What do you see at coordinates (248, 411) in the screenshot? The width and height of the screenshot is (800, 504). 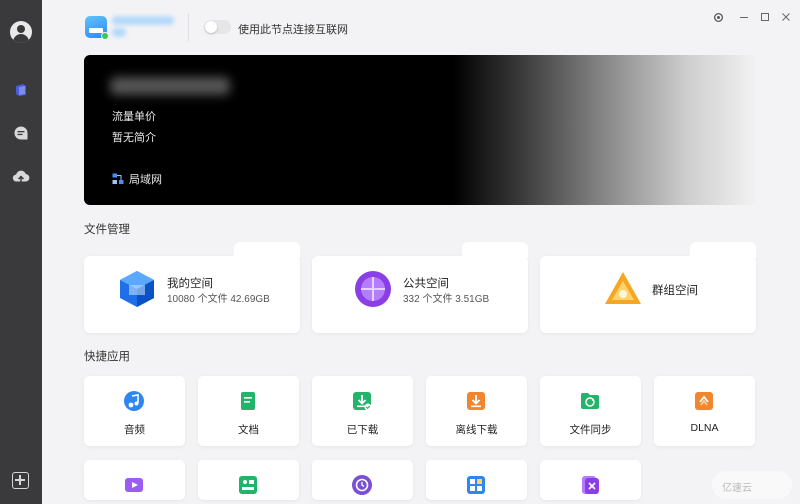 I see `app-documents: 文档` at bounding box center [248, 411].